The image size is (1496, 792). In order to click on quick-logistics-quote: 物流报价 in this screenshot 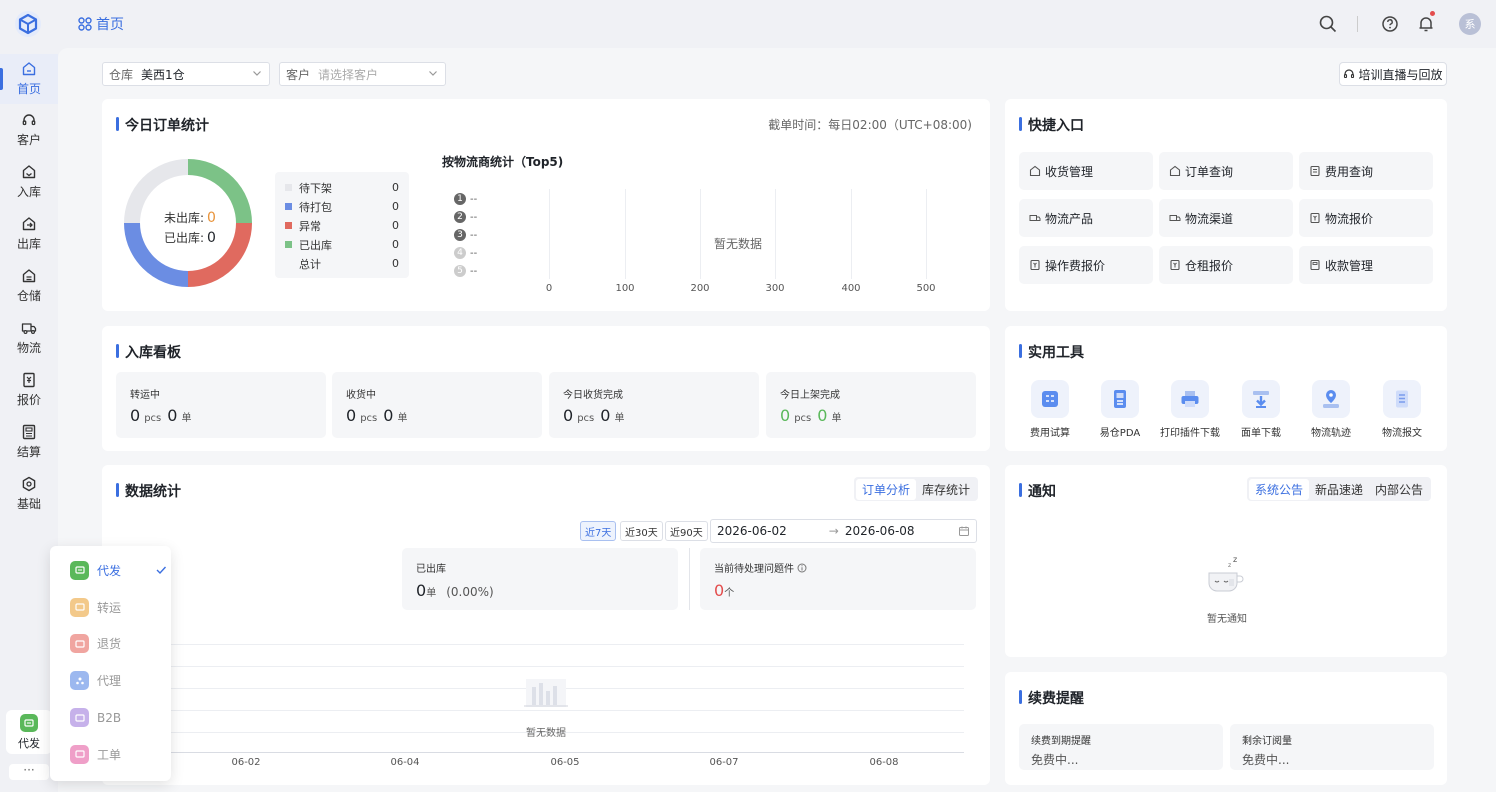, I will do `click(1366, 218)`.